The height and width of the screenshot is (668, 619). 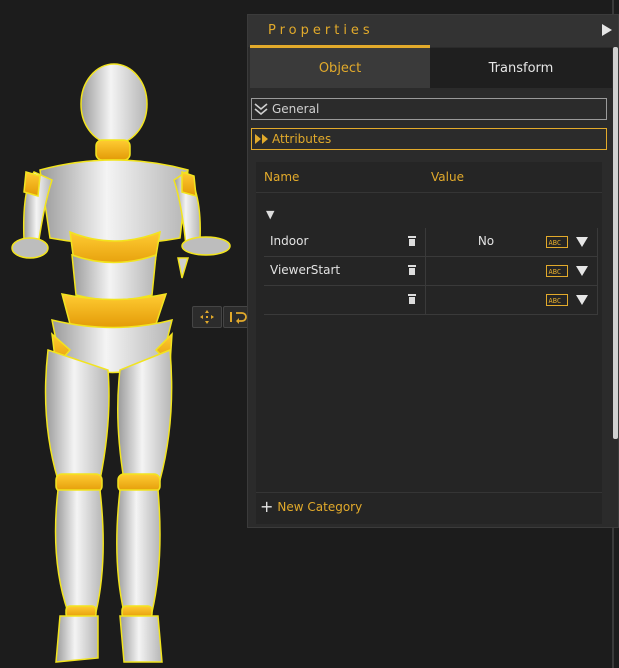 I want to click on play-right-icon, so click(x=607, y=30).